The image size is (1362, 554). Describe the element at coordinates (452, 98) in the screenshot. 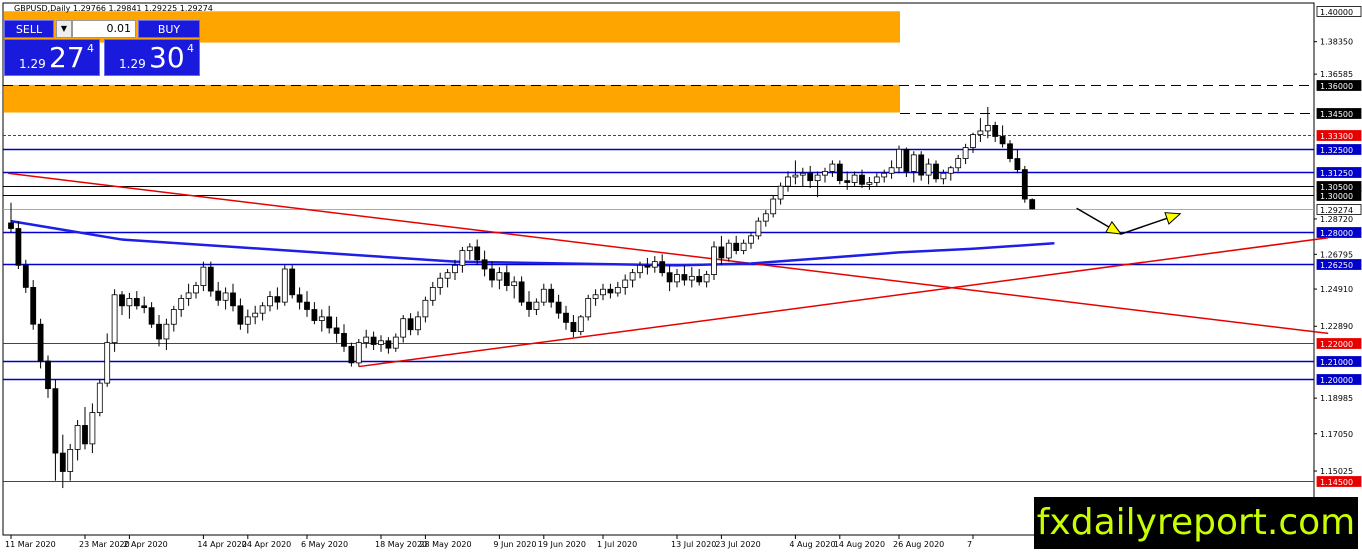

I see `resistance-zone` at that location.